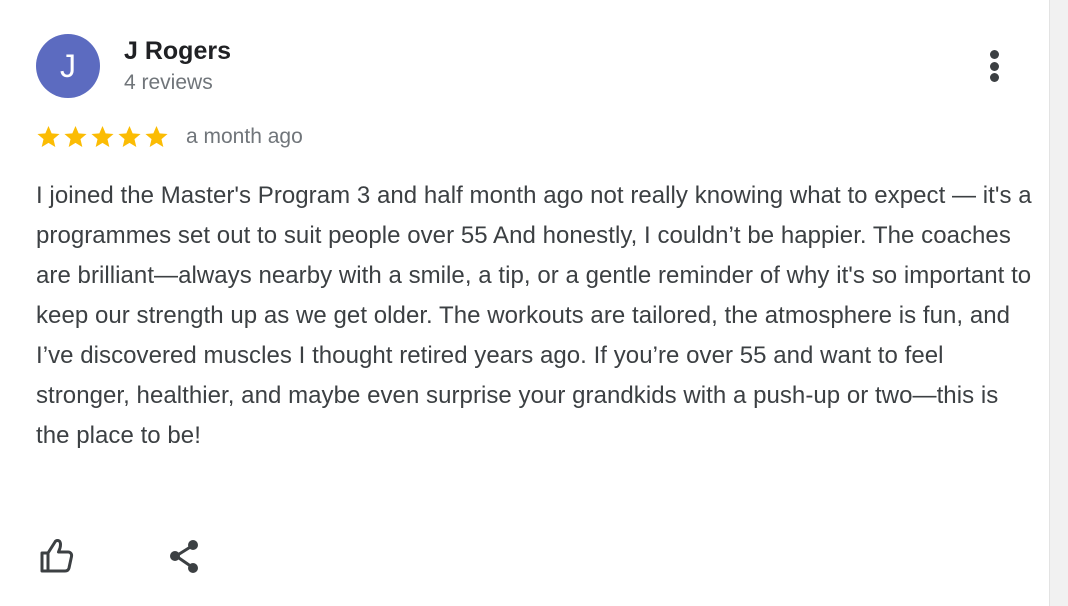 This screenshot has height=606, width=1068. What do you see at coordinates (168, 82) in the screenshot?
I see `review-count: 4 reviews` at bounding box center [168, 82].